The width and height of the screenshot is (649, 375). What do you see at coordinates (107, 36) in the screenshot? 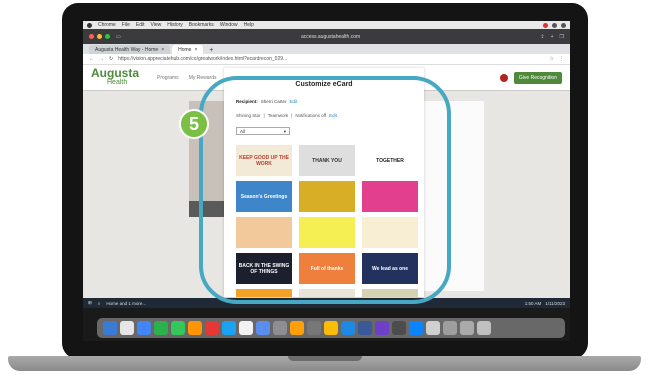
I see `maximize-window-icon` at bounding box center [107, 36].